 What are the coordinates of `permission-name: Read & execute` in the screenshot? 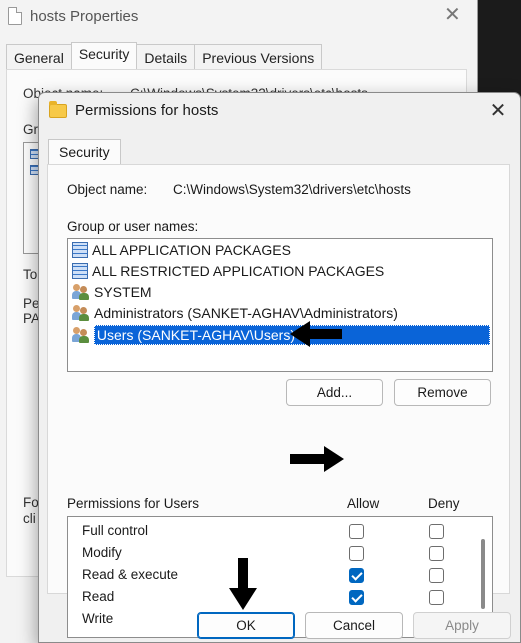 It's located at (130, 574).